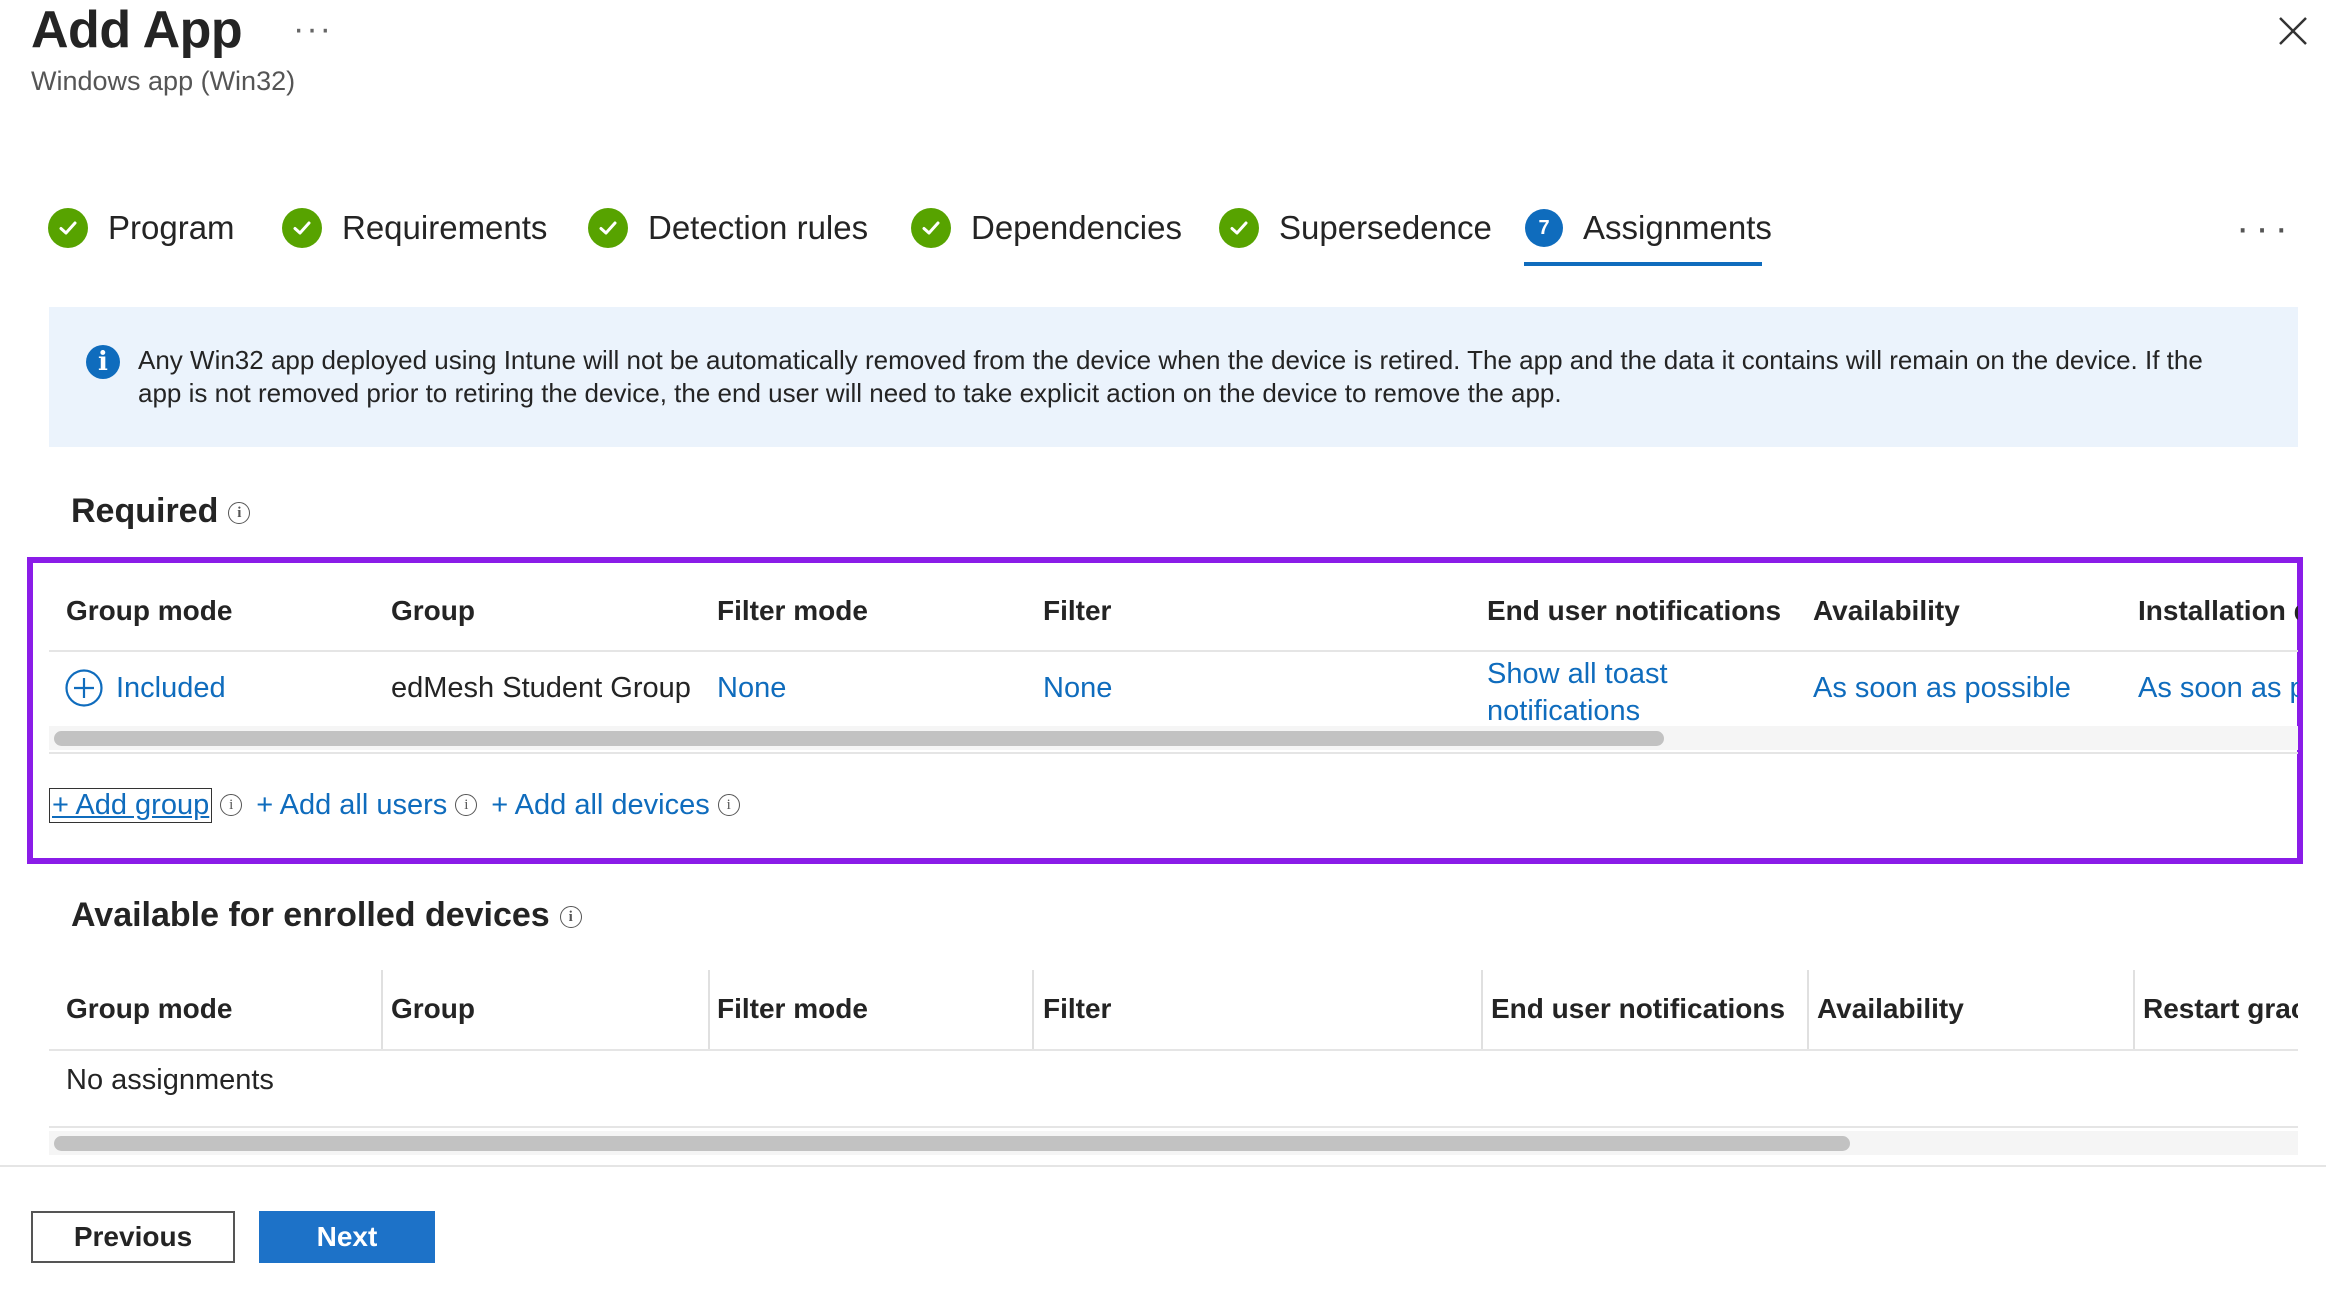 This screenshot has height=1292, width=2326. I want to click on availability-link: As soon as possible, so click(1942, 688).